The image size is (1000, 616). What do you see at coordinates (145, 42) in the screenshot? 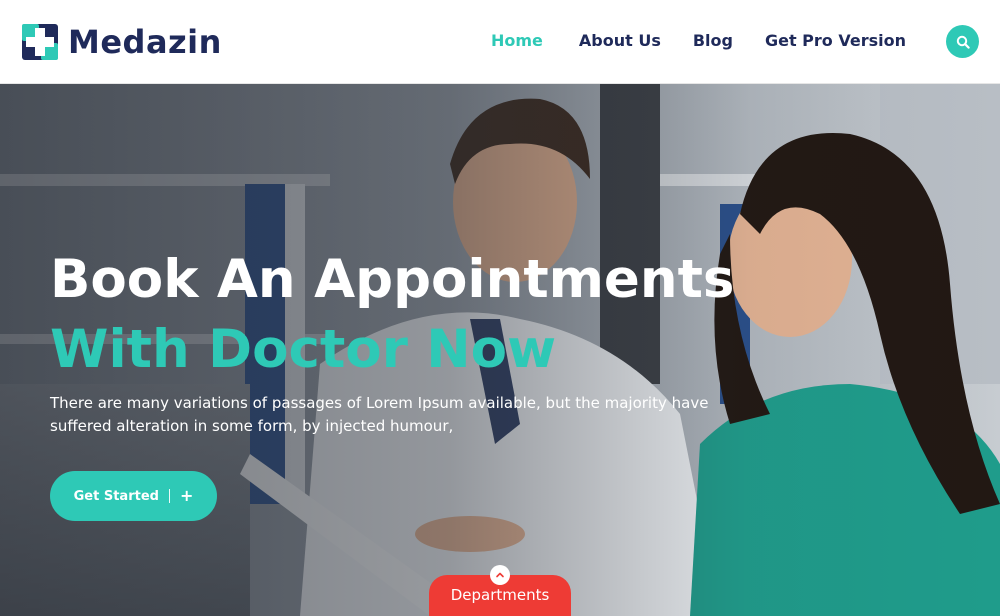
I see `brand-name: Medazin` at bounding box center [145, 42].